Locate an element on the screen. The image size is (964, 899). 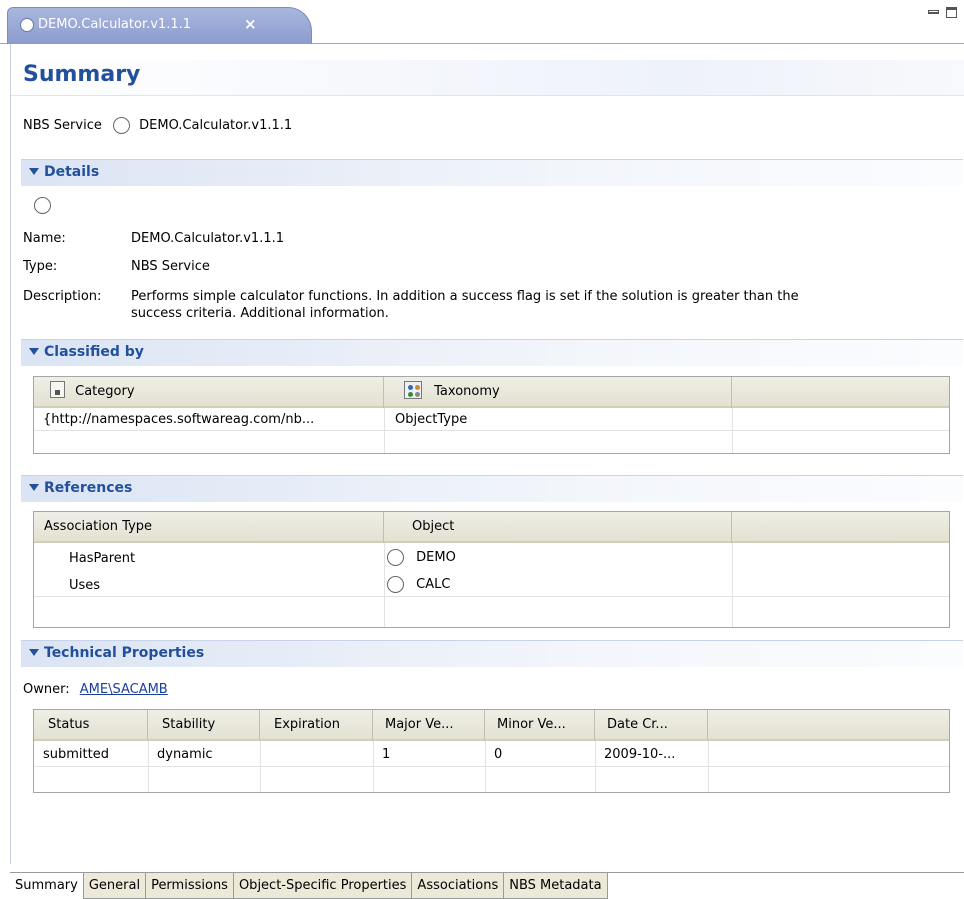
table-cell-object: DEMO is located at coordinates (421, 557).